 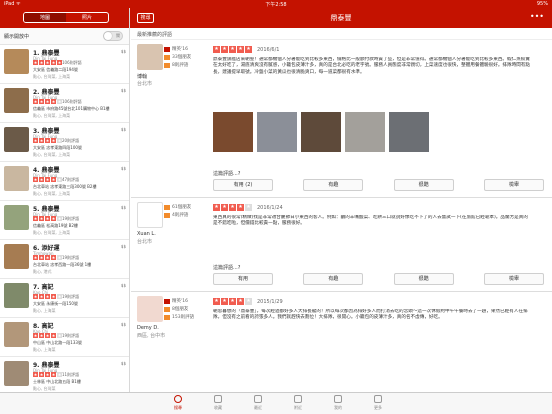 I want to click on review-count: 47則評語, so click(x=71, y=179).